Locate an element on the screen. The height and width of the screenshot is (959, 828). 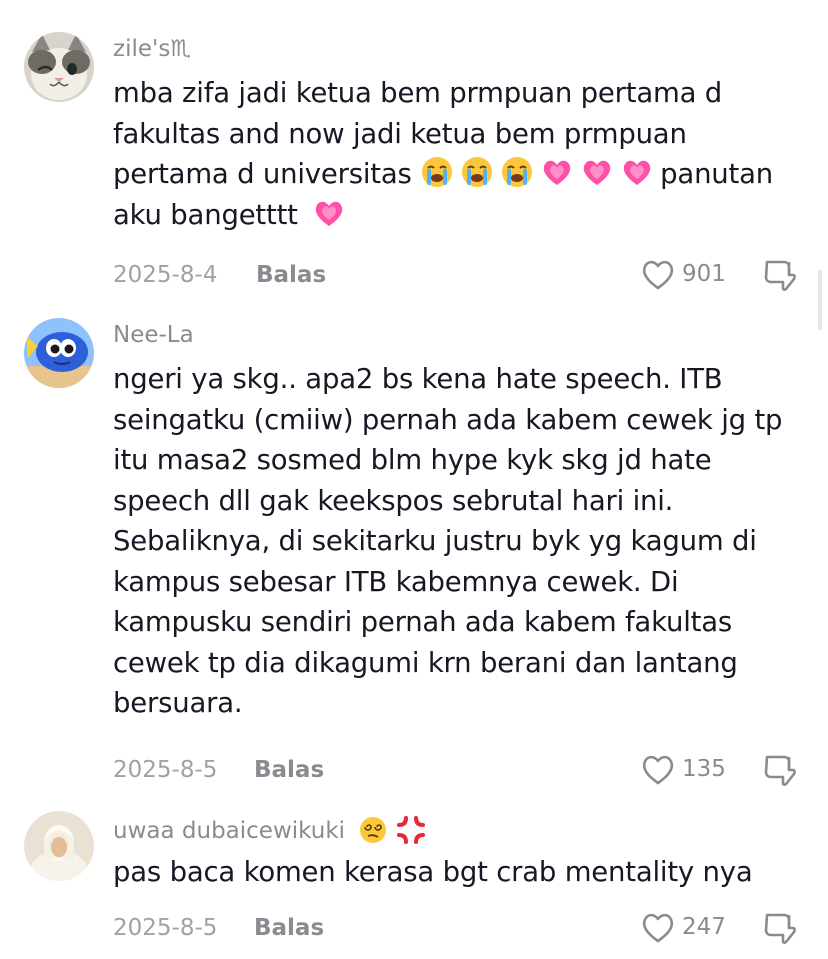
username: zile's♏ is located at coordinates (152, 49).